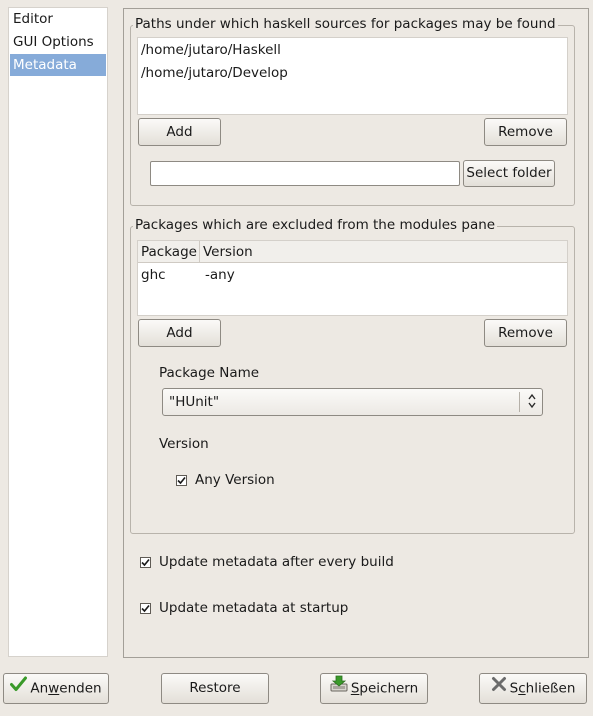  Describe the element at coordinates (179, 132) in the screenshot. I see `paths-add-button: Add` at that location.